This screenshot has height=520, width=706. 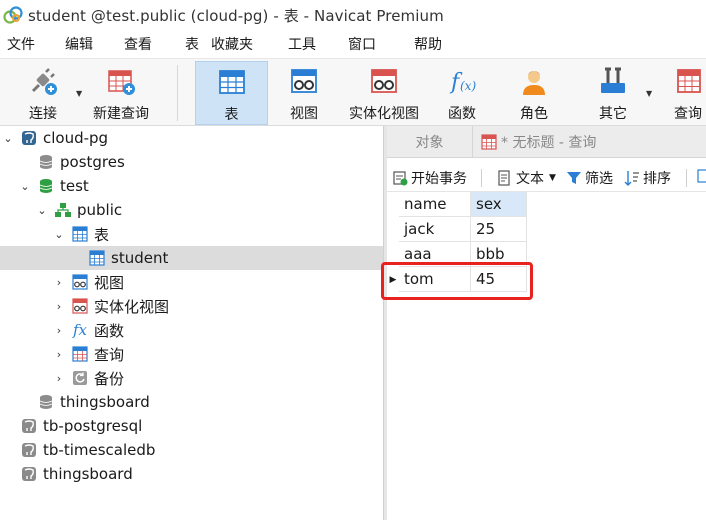 I want to click on menu-bar: 文件 编辑 查看 表 收藏夹 工具 窗口 帮助, so click(x=353, y=44).